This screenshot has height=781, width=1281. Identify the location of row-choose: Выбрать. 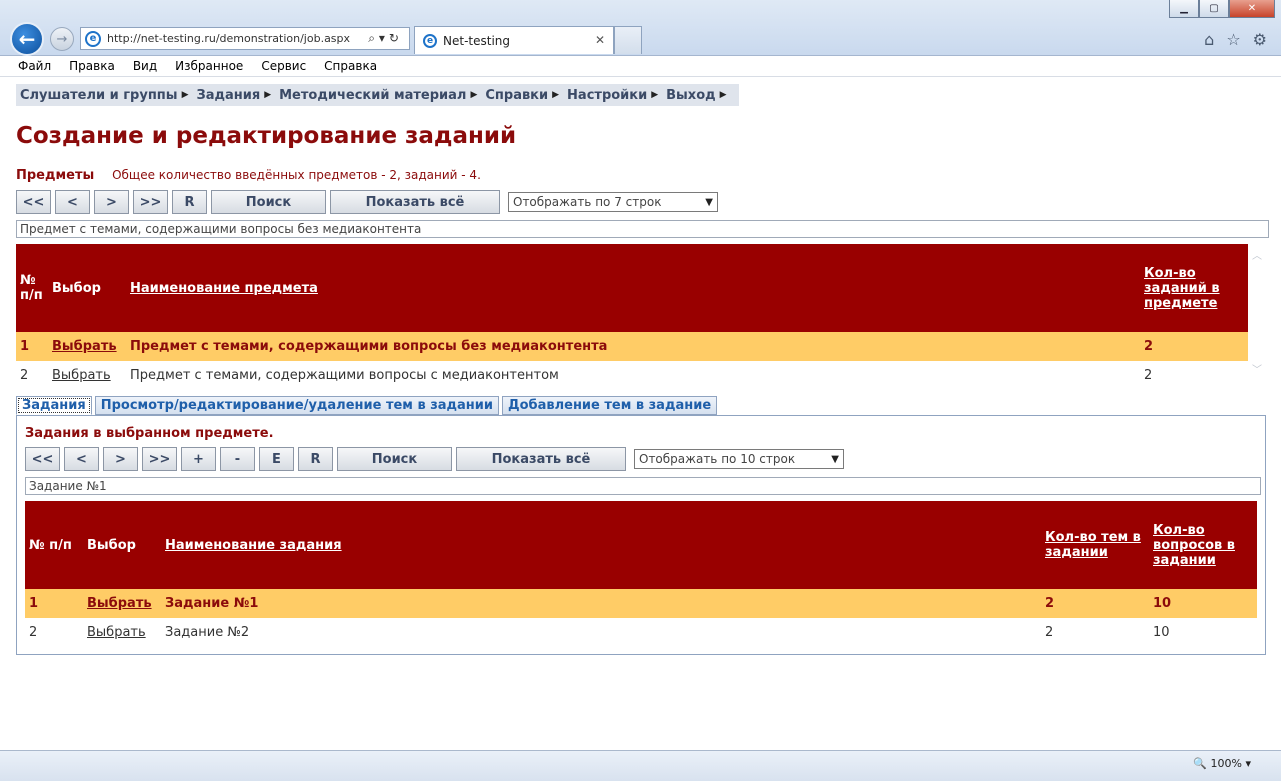
(122, 603).